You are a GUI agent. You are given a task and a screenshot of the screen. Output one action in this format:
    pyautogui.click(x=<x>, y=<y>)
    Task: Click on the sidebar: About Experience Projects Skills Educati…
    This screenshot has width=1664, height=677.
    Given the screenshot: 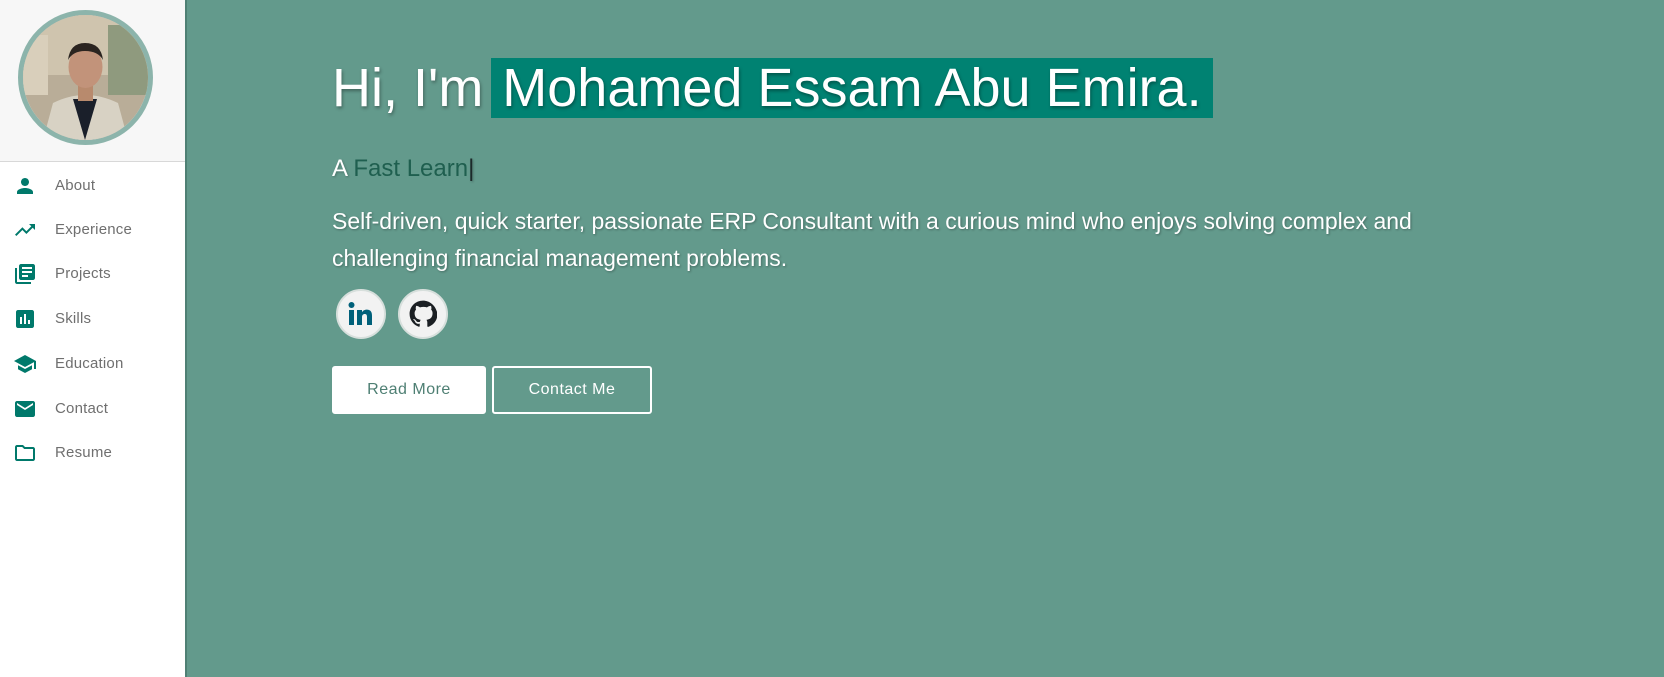 What is the action you would take?
    pyautogui.click(x=93, y=338)
    